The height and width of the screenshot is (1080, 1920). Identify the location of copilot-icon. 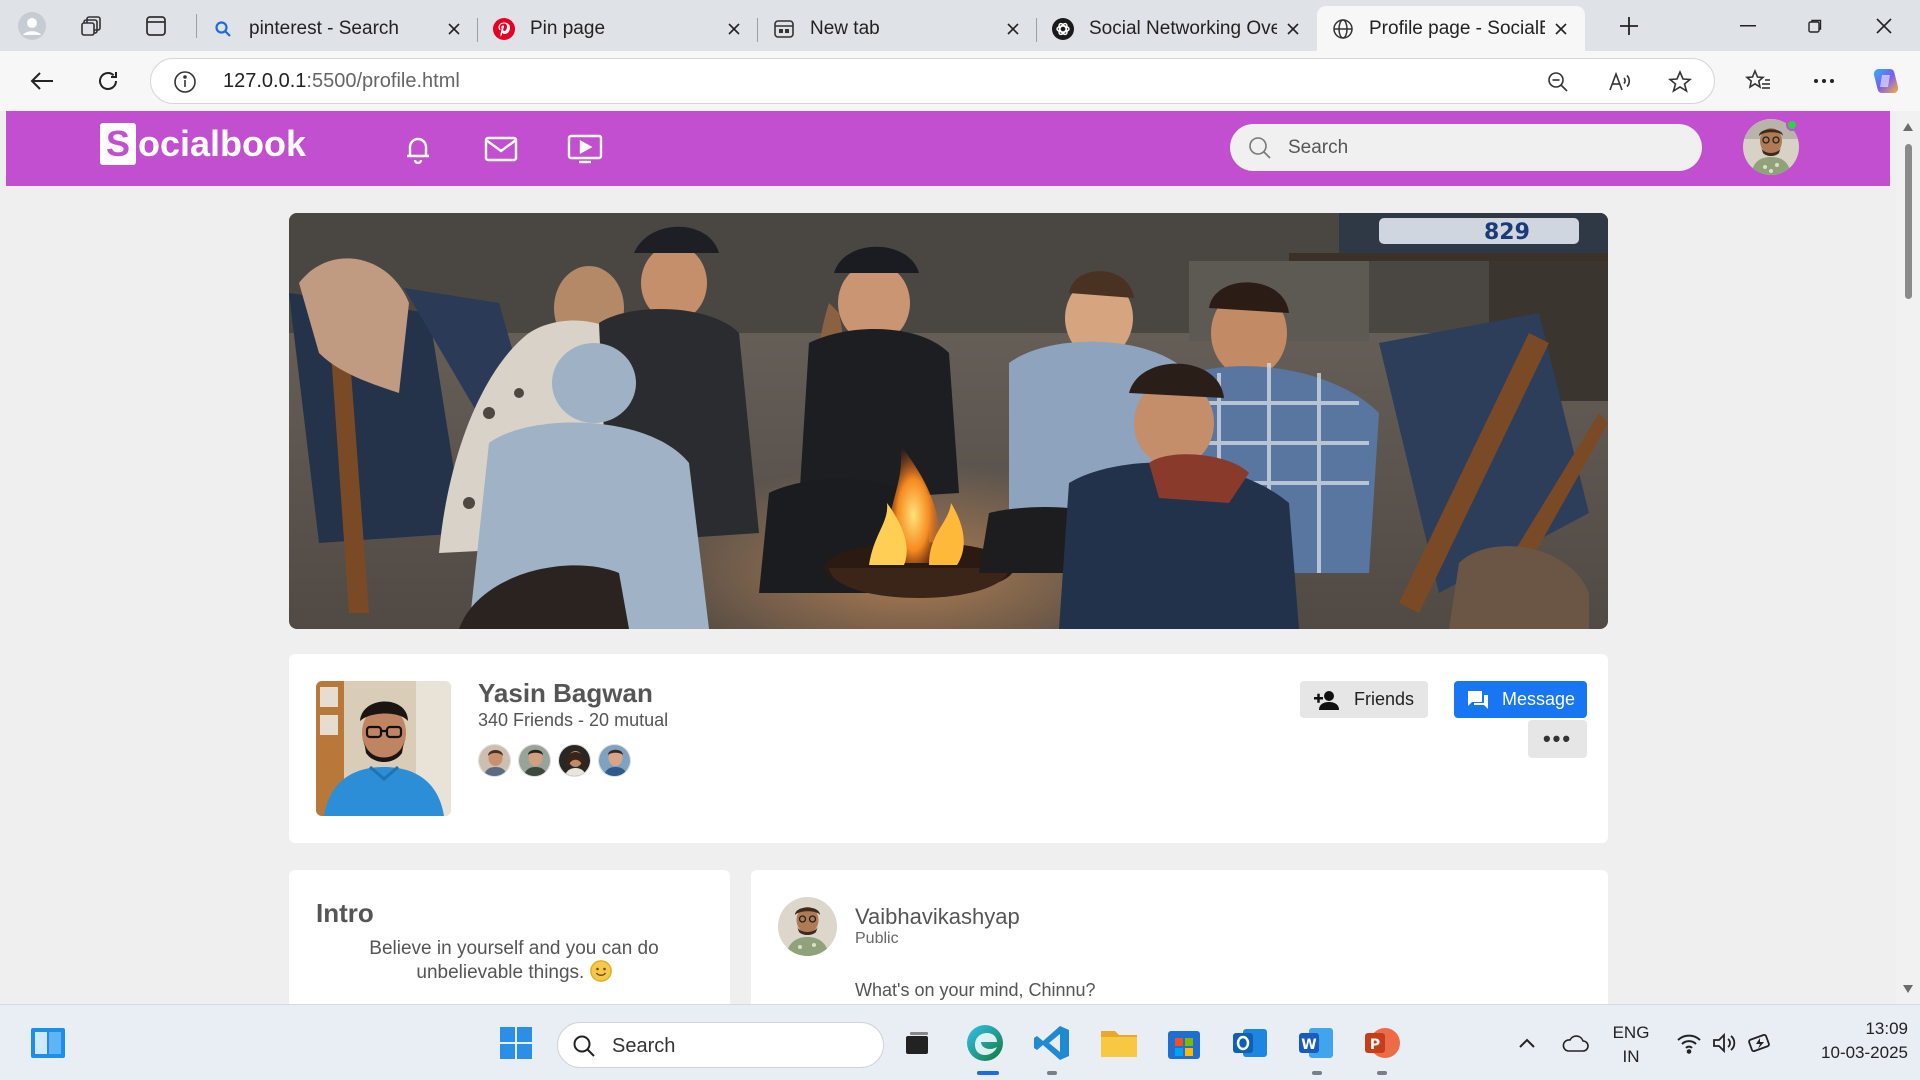
(1886, 81).